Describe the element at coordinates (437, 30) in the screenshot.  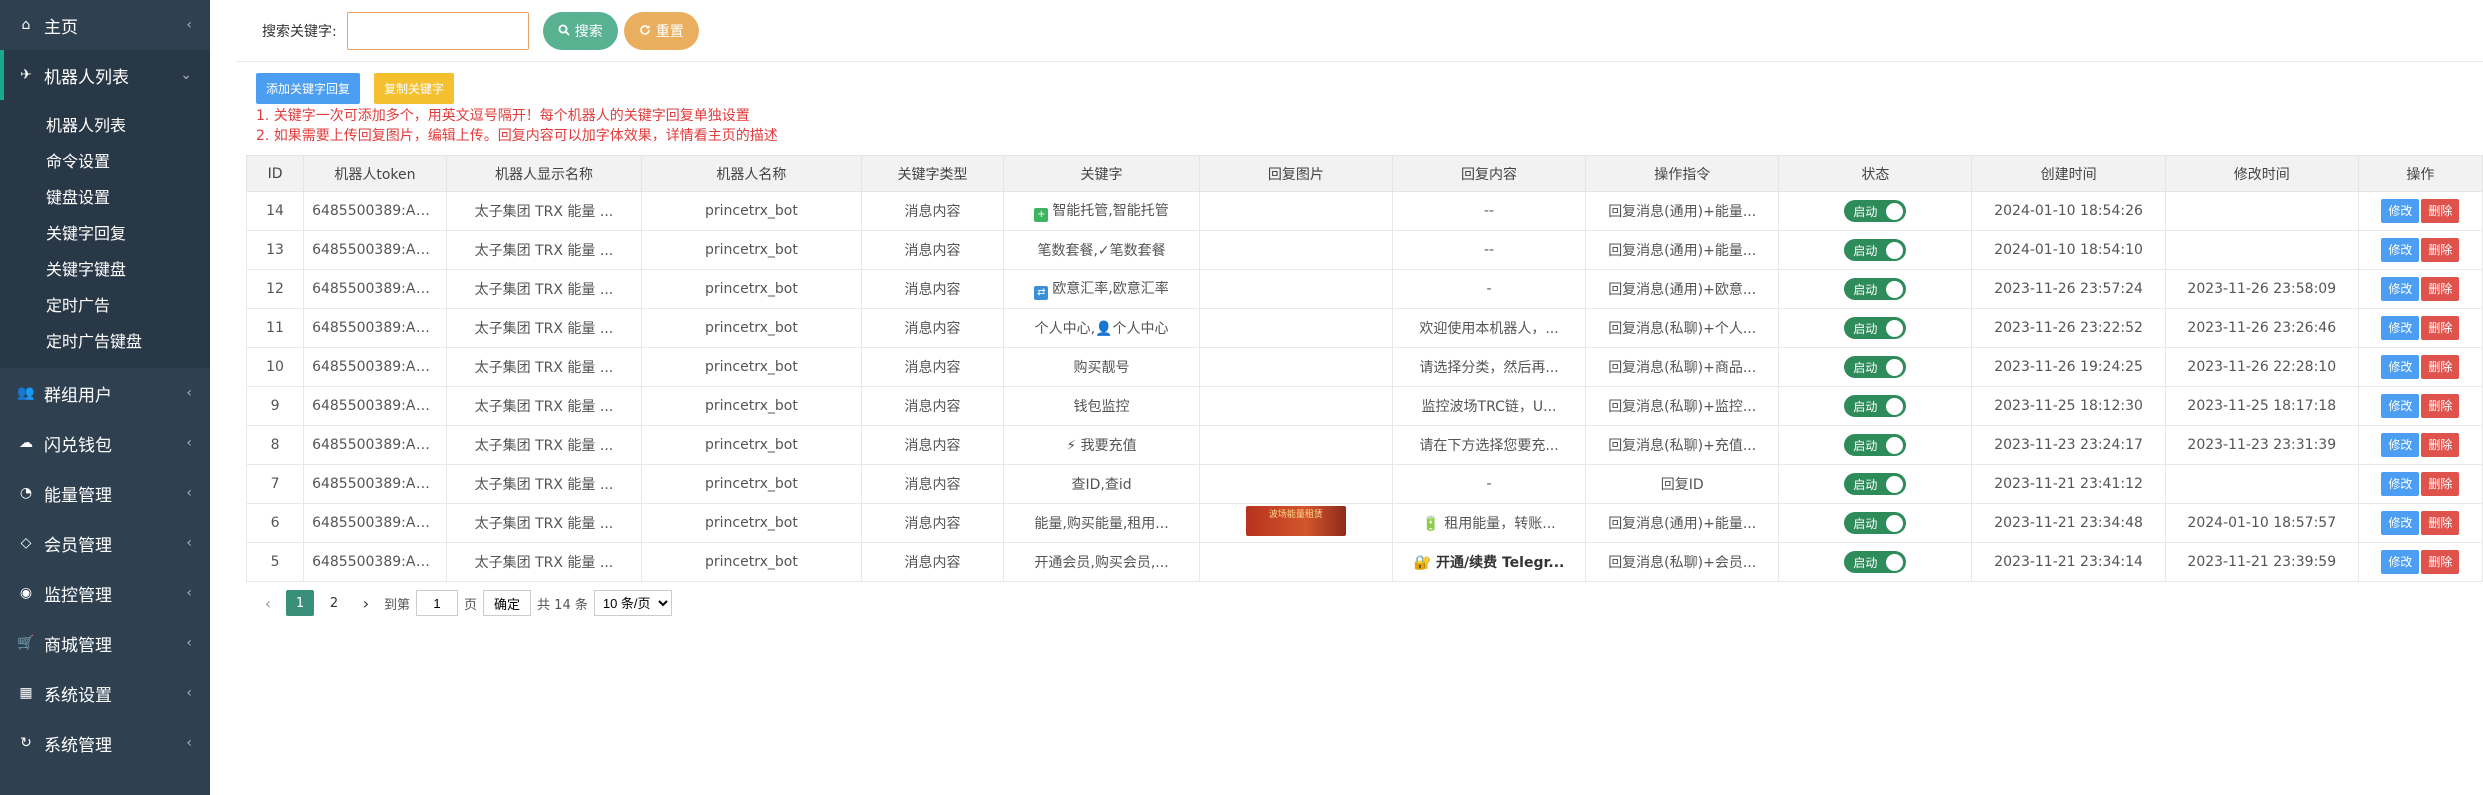
I see `search-input` at that location.